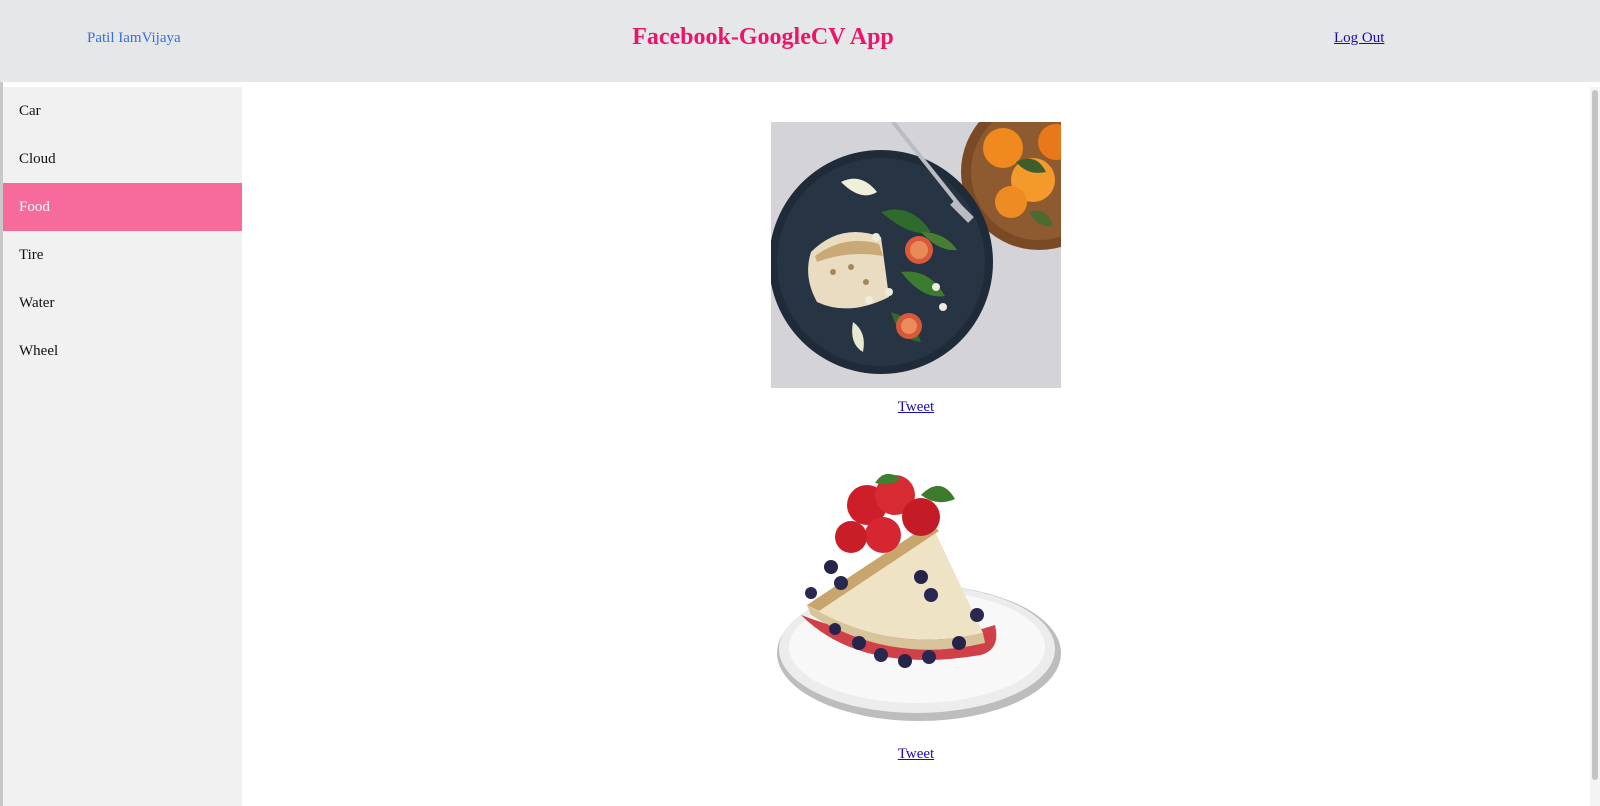  I want to click on sidebar-item-water: Water, so click(122, 303).